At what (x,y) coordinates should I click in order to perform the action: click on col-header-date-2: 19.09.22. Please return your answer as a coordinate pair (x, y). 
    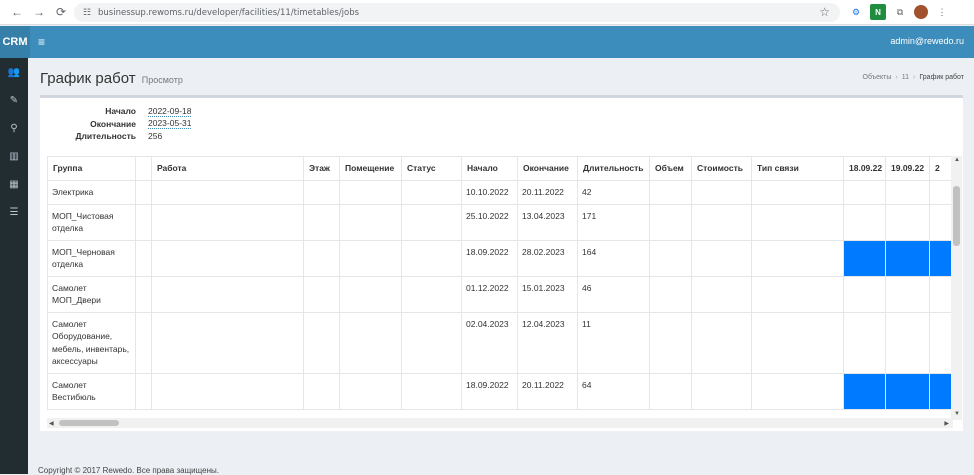
    Looking at the image, I should click on (907, 168).